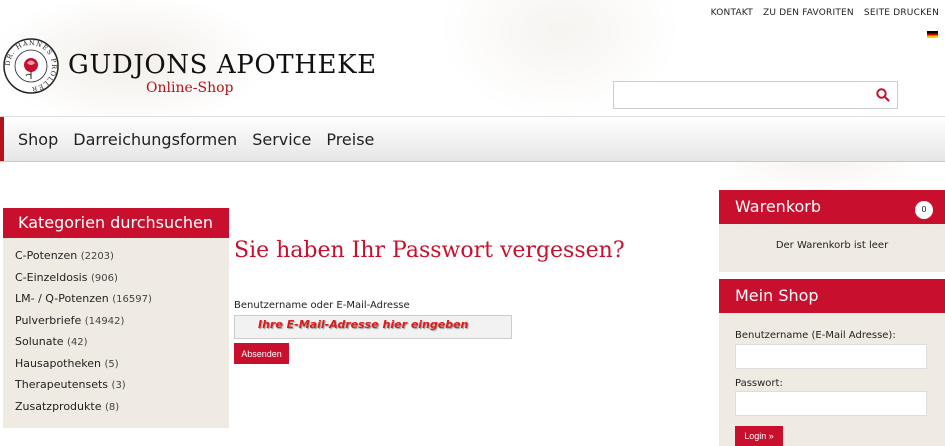 This screenshot has width=945, height=446. I want to click on login-username-label: Benutzername (E-Mail Adresse):, so click(815, 335).